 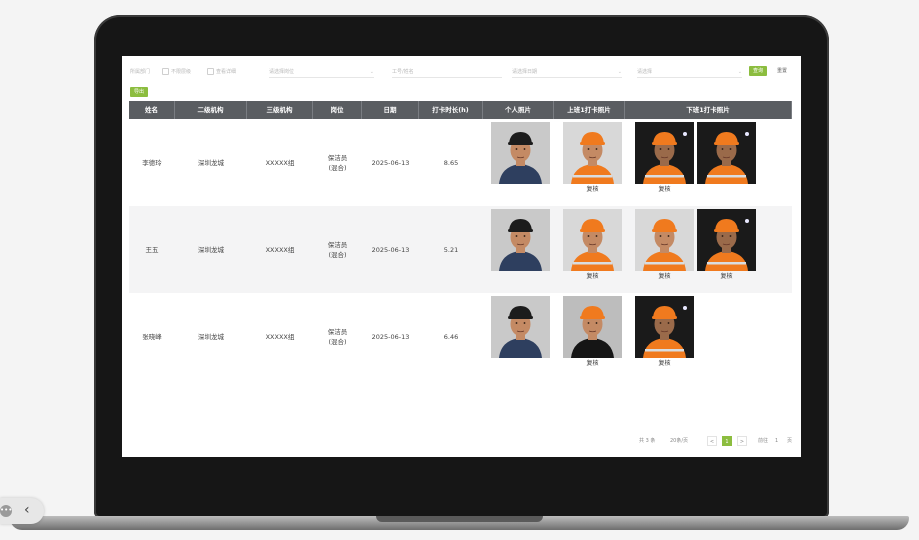 What do you see at coordinates (459, 519) in the screenshot?
I see `laptop-notch` at bounding box center [459, 519].